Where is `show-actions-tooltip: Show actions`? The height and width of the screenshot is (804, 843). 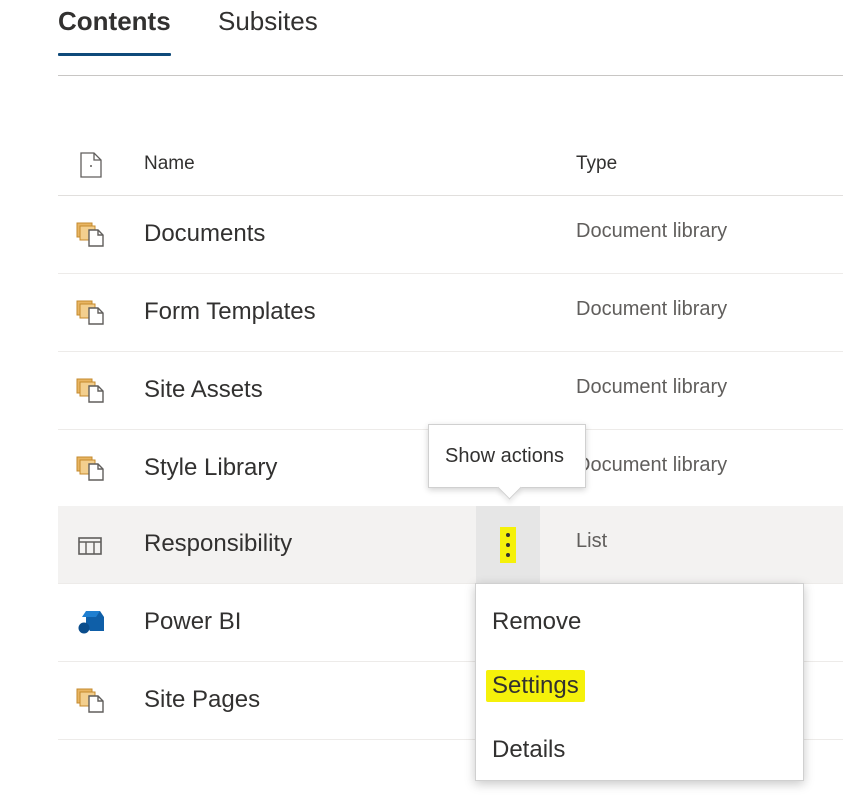
show-actions-tooltip: Show actions is located at coordinates (507, 462).